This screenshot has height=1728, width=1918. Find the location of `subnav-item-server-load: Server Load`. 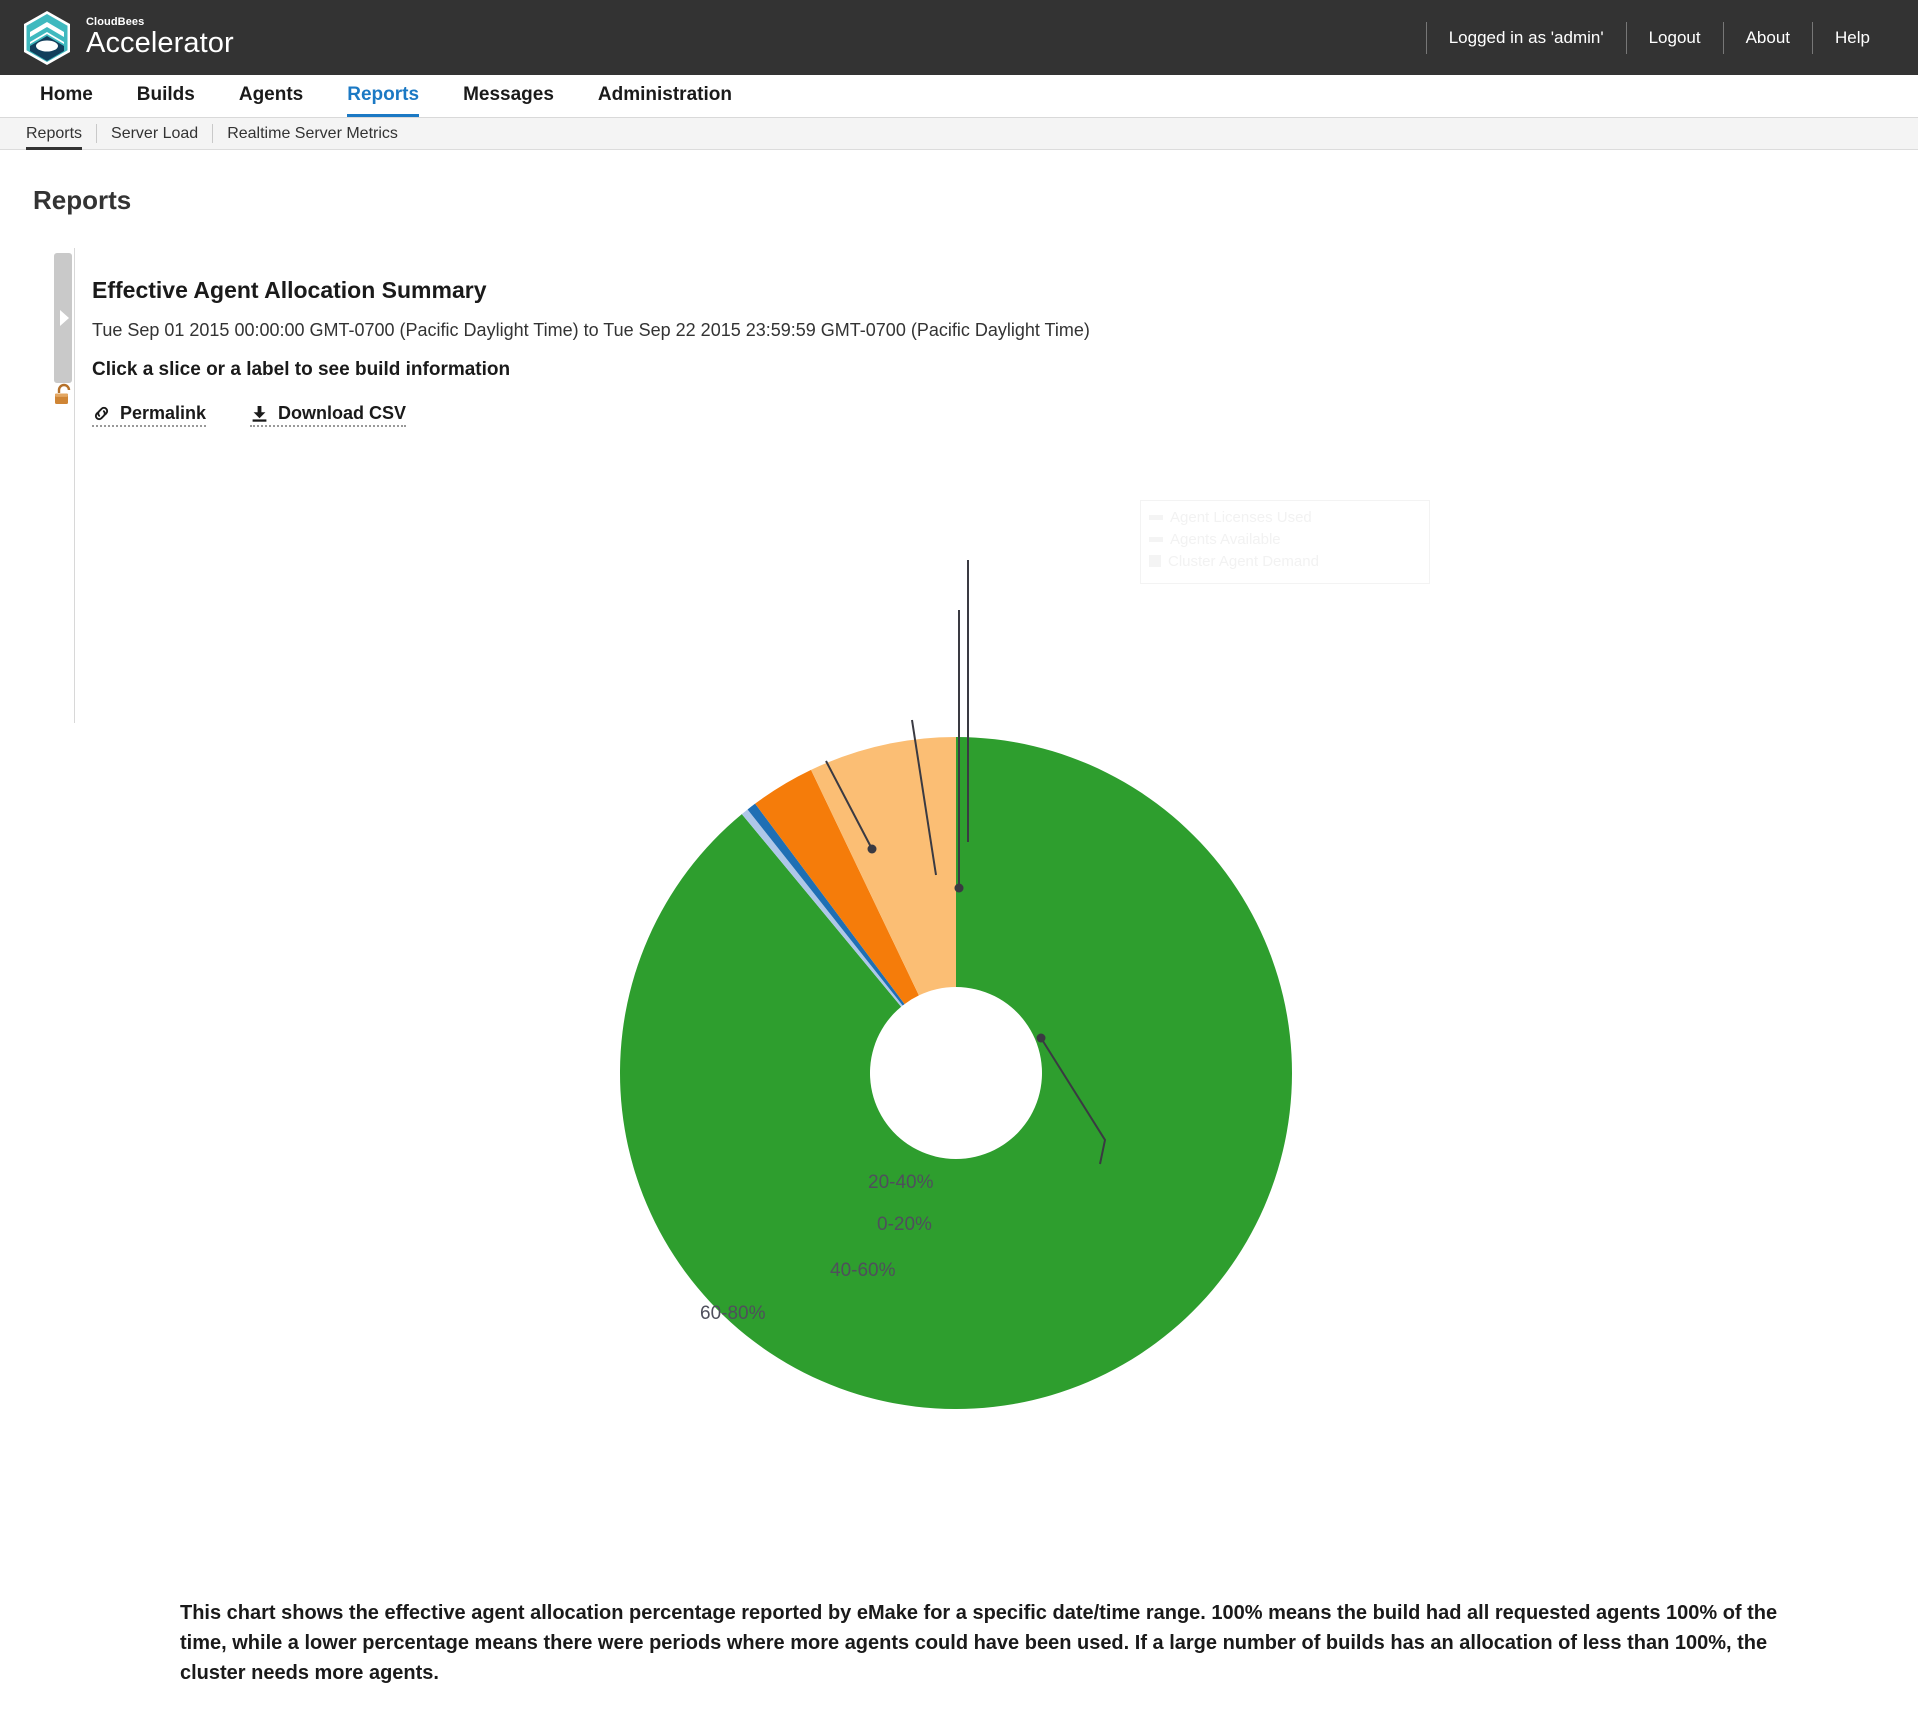

subnav-item-server-load: Server Load is located at coordinates (154, 134).